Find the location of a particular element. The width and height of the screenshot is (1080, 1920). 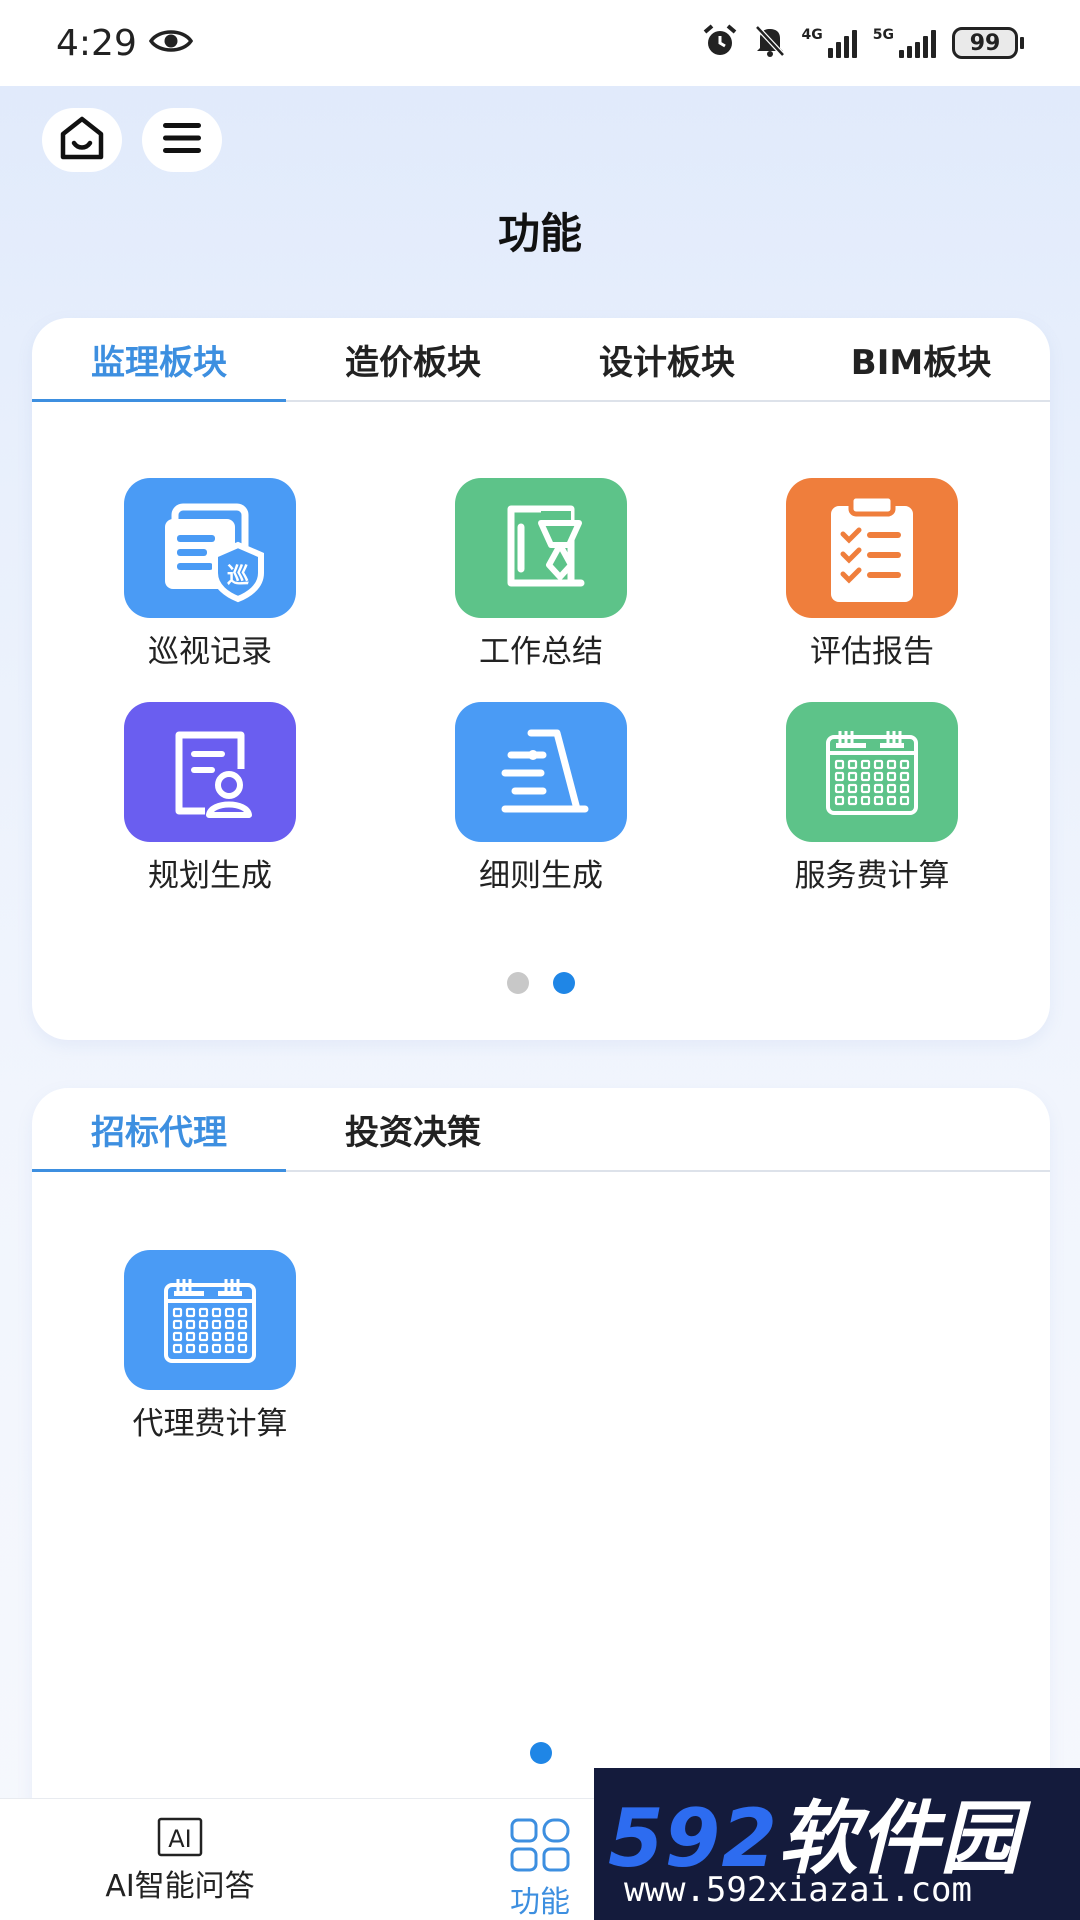

function-item-agency-fee: 代理费计算 is located at coordinates (210, 1346).